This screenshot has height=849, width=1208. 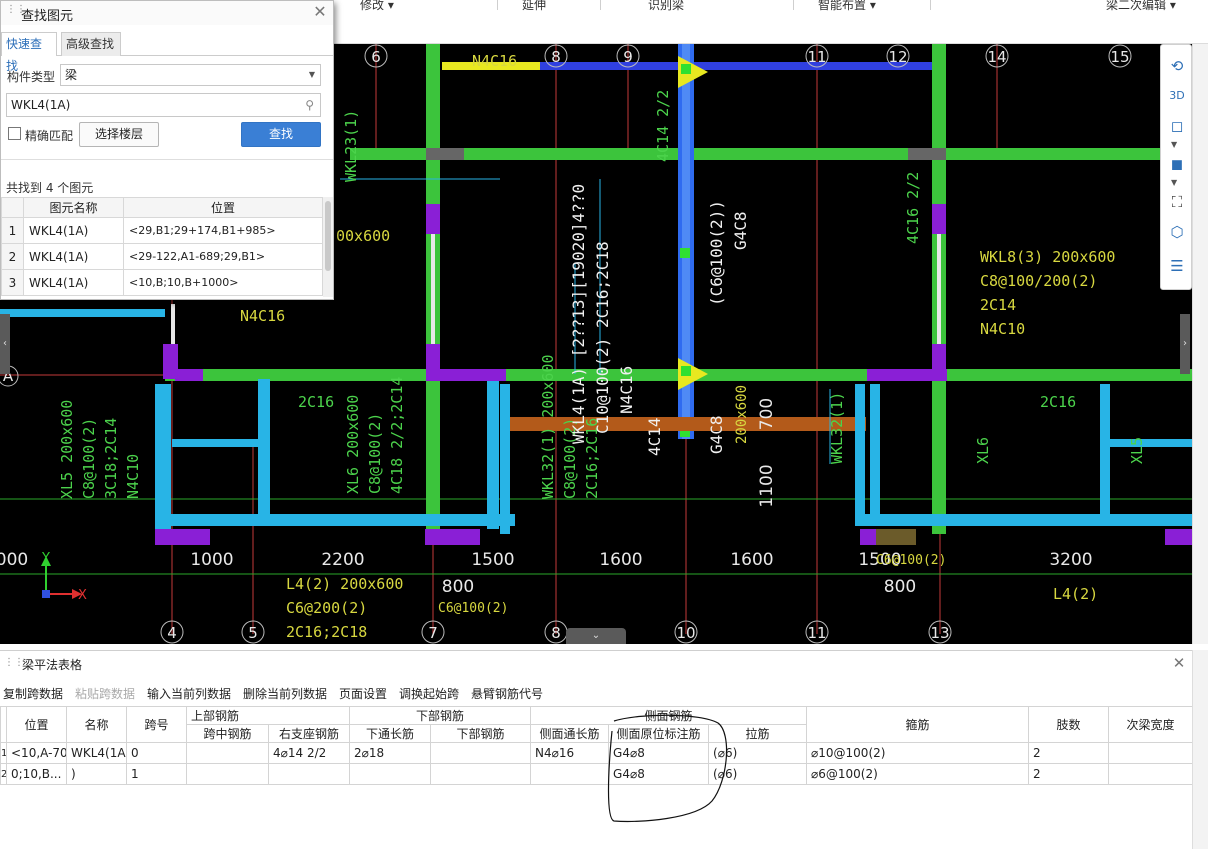 I want to click on panel-title: 梁平法表格, so click(x=52, y=665).